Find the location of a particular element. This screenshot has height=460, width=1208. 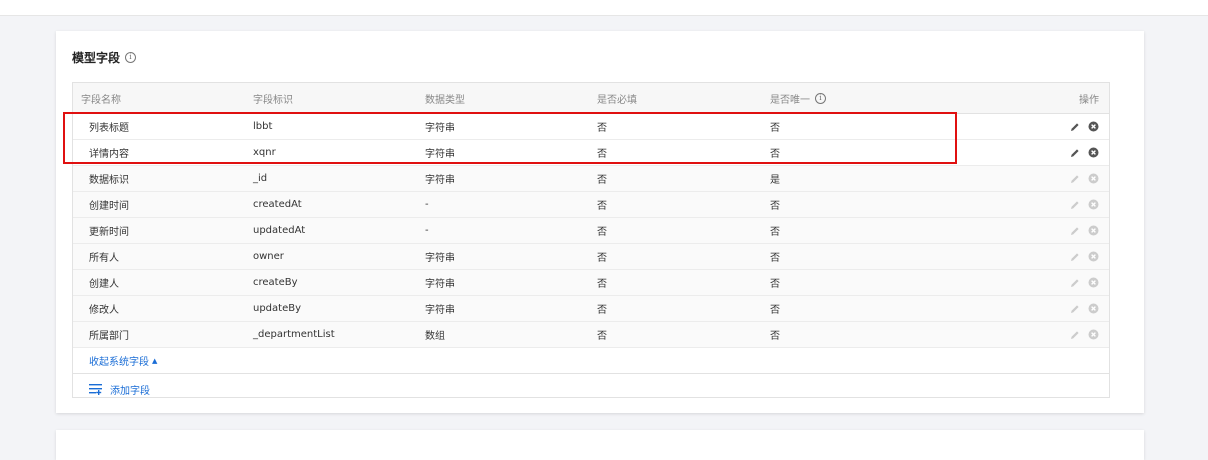

field-id-cell: updatedAt is located at coordinates (279, 230).